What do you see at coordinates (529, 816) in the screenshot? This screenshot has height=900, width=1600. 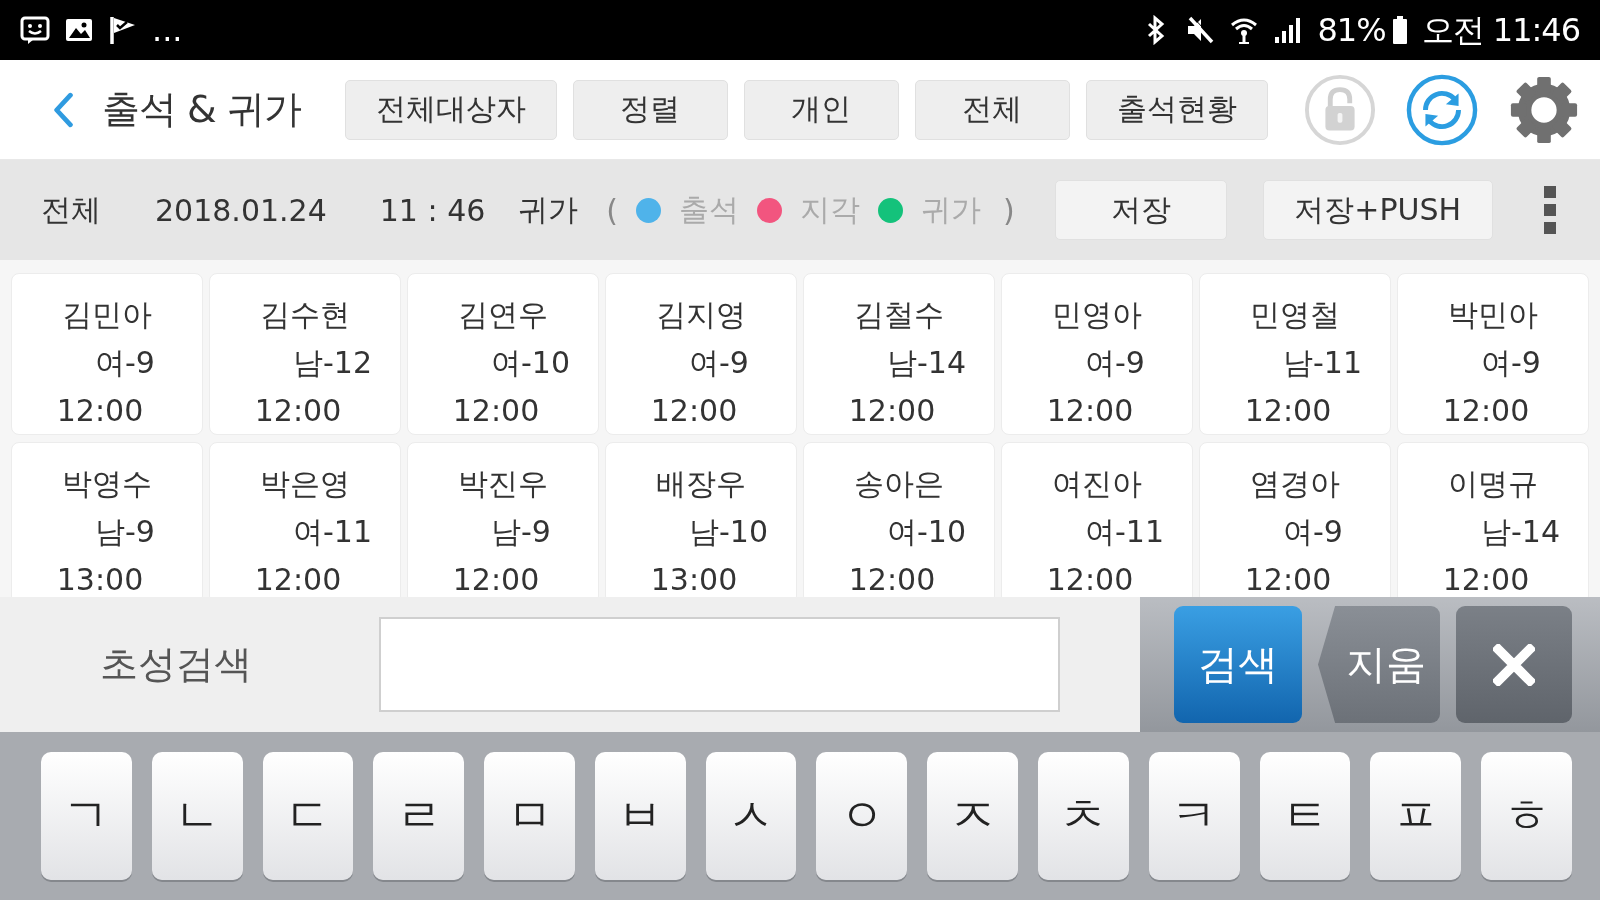 I see `keyboard-key: ㅁ` at bounding box center [529, 816].